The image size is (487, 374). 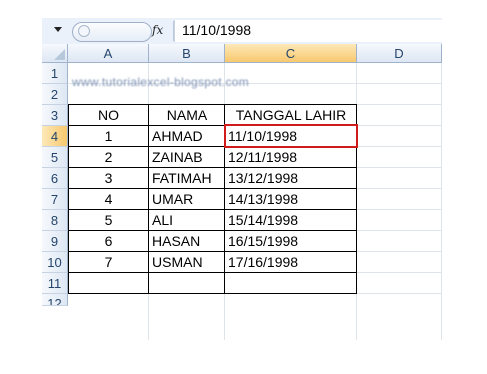 What do you see at coordinates (59, 54) in the screenshot?
I see `select-all-icon` at bounding box center [59, 54].